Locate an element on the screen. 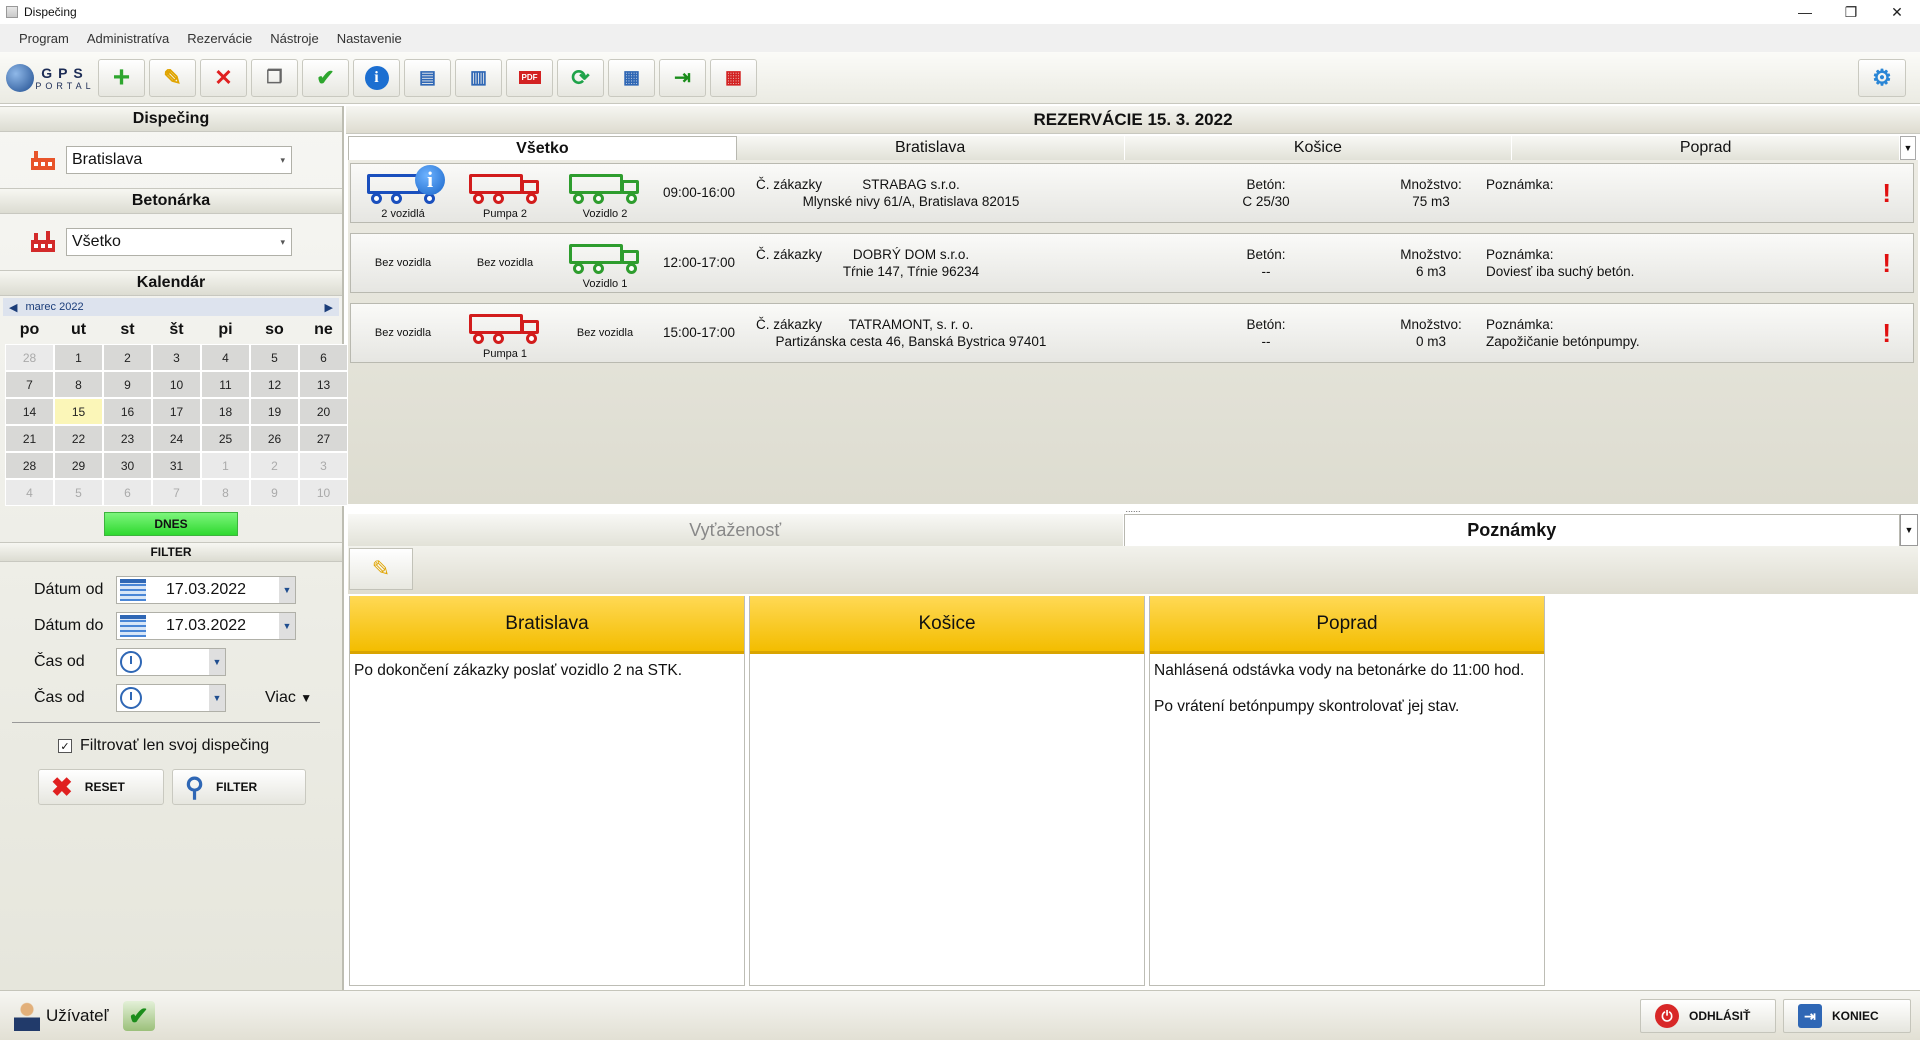 Image resolution: width=1920 pixels, height=1040 pixels. calendar-day: 26 is located at coordinates (274, 438).